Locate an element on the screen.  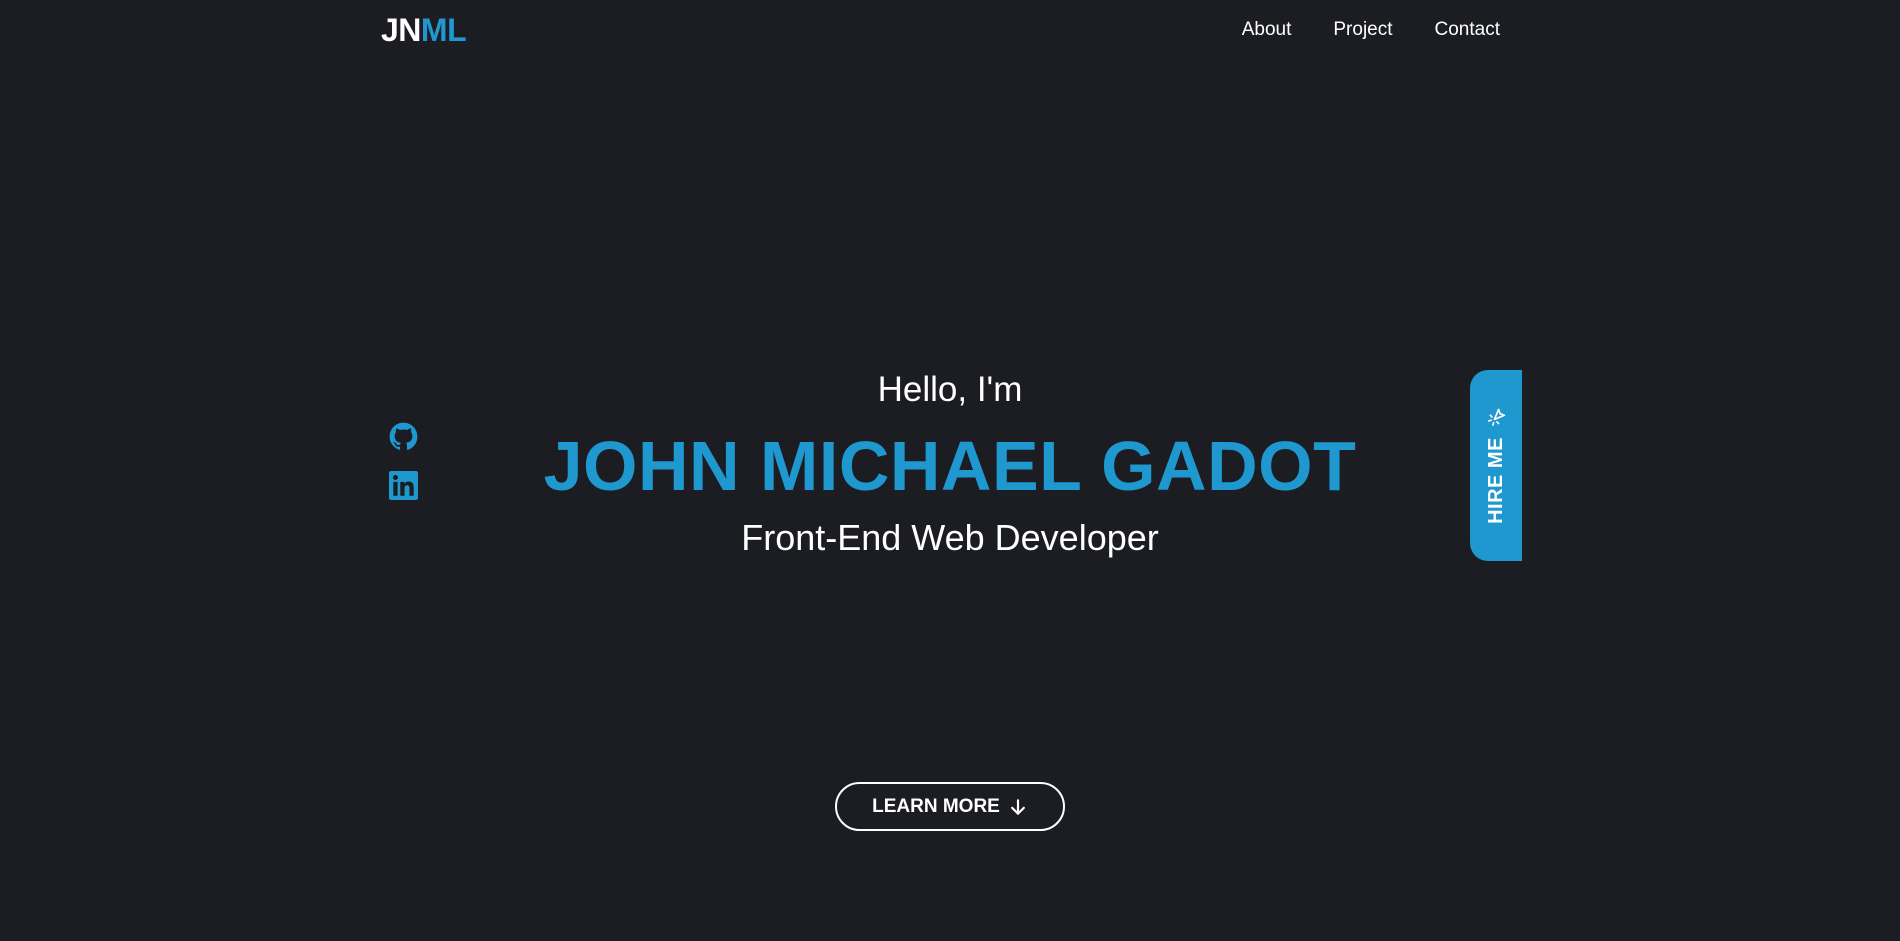
nav-link-contact: Contact is located at coordinates (1467, 30).